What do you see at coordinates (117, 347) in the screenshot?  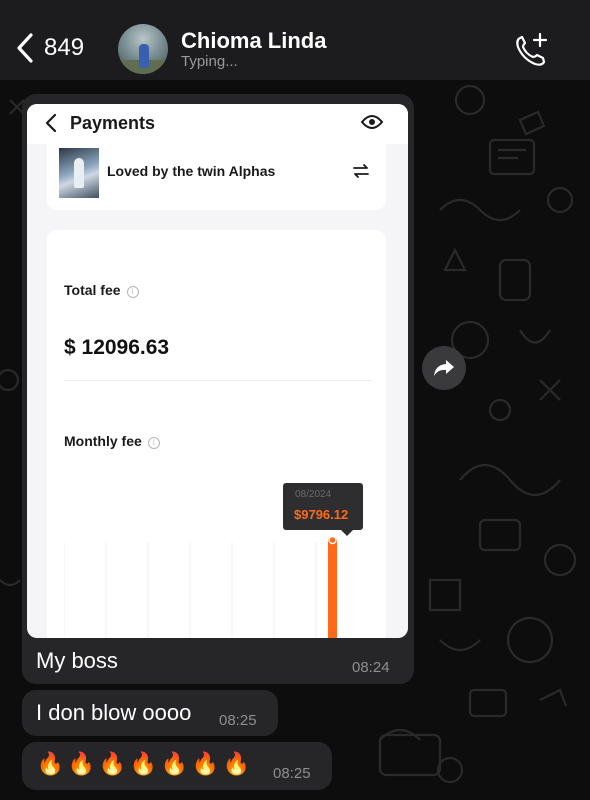 I see `total-fee-value: $ 12096.63` at bounding box center [117, 347].